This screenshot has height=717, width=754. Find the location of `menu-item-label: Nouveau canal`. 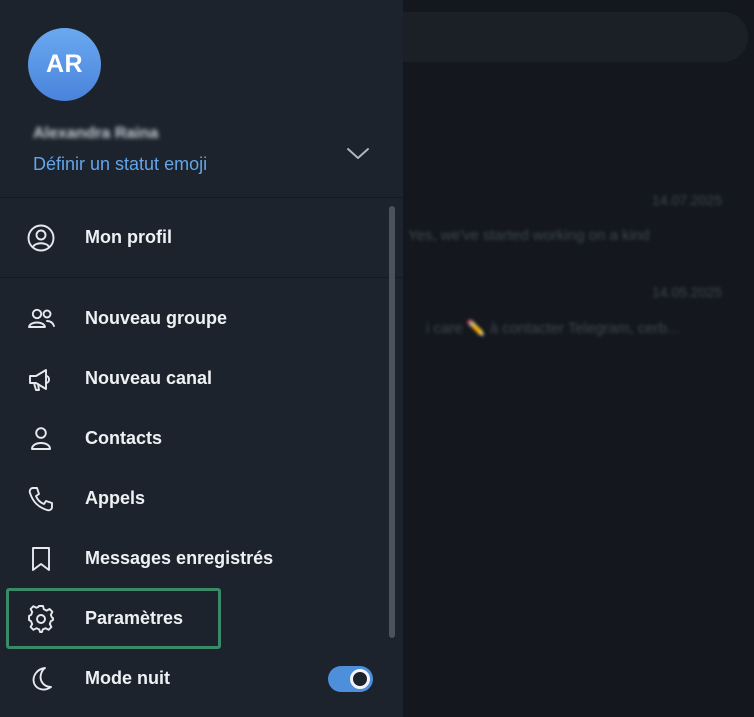

menu-item-label: Nouveau canal is located at coordinates (149, 378).